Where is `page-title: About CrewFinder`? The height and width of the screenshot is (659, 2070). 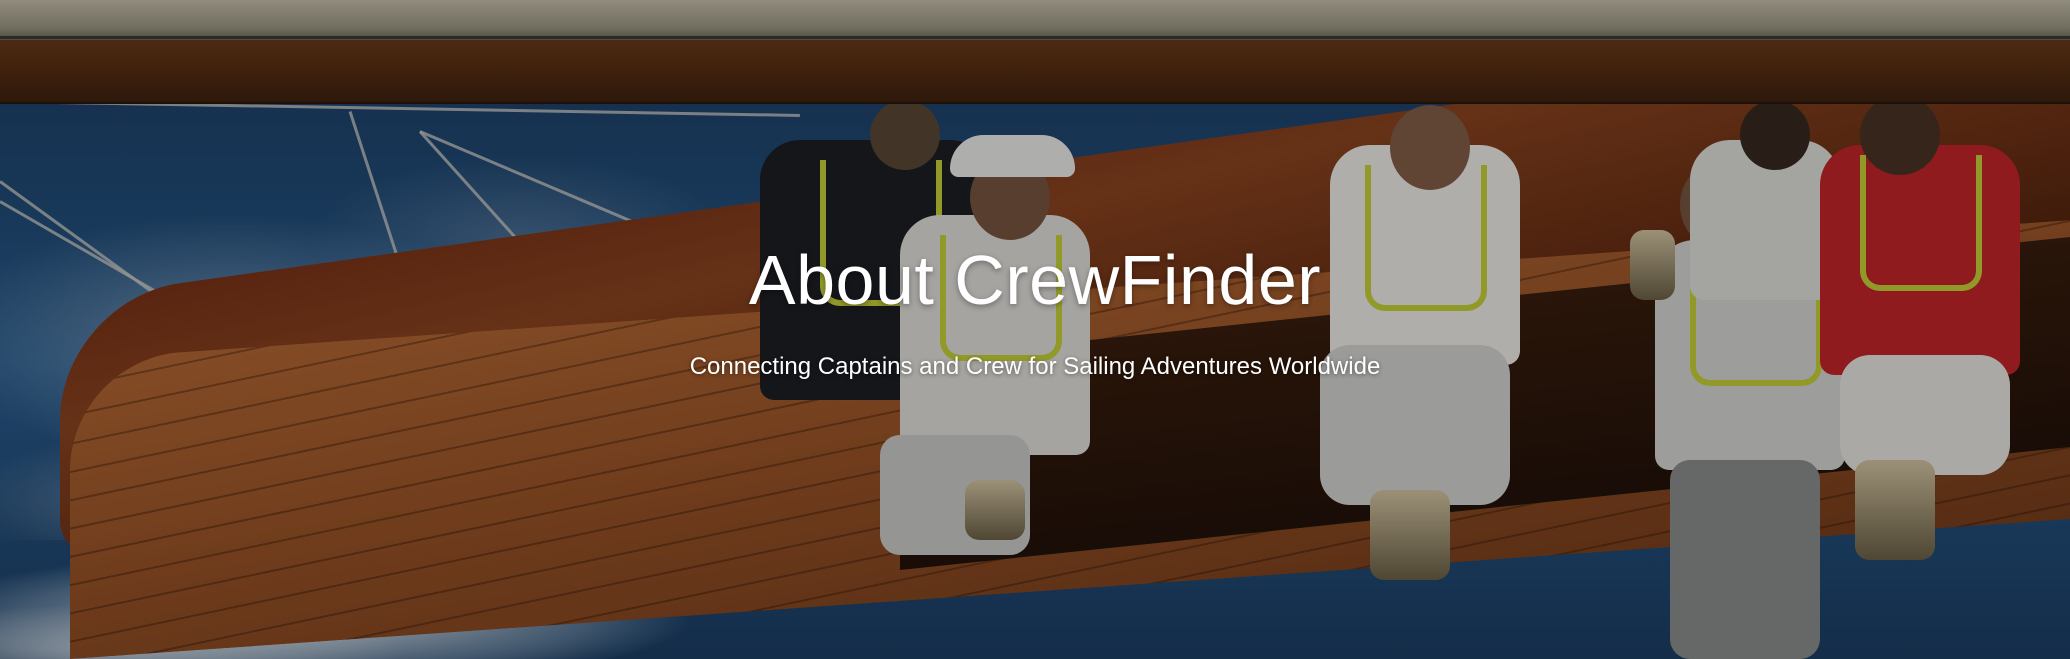 page-title: About CrewFinder is located at coordinates (1035, 280).